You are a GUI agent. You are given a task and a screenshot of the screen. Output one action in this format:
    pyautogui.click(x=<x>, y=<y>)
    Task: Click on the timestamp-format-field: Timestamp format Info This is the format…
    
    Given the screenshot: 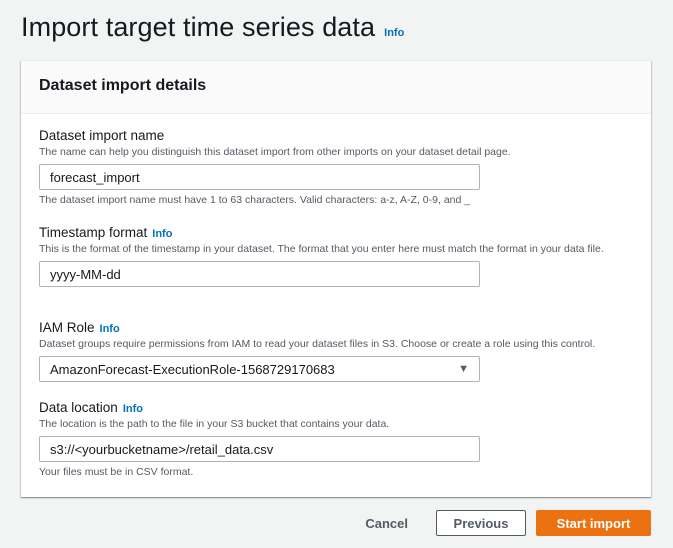 What is the action you would take?
    pyautogui.click(x=336, y=256)
    